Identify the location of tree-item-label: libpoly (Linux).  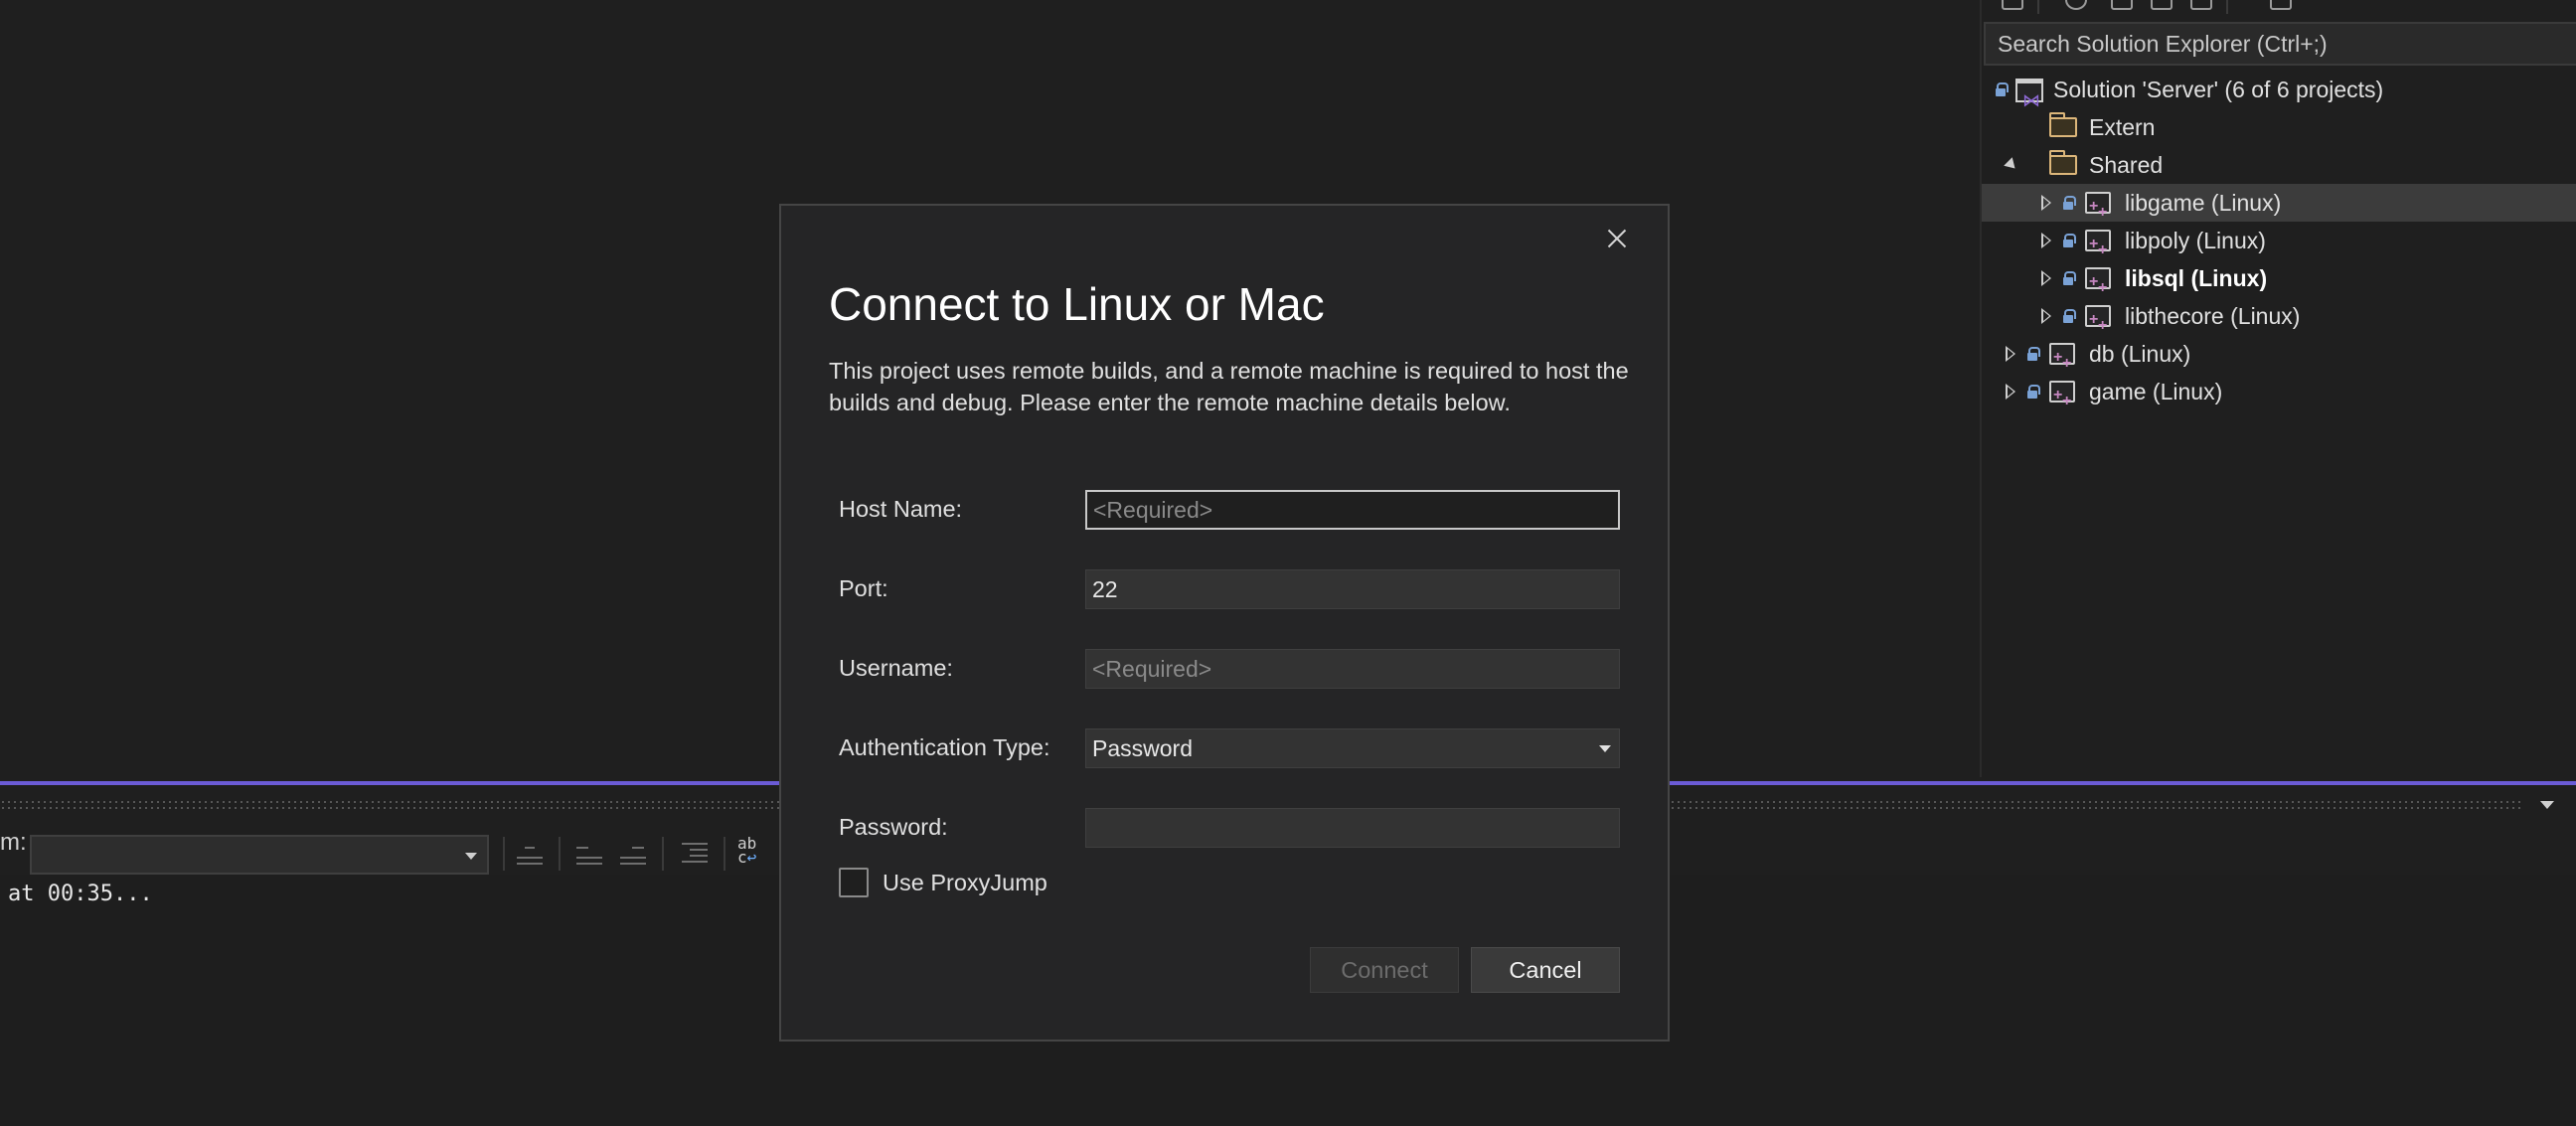
(2195, 240).